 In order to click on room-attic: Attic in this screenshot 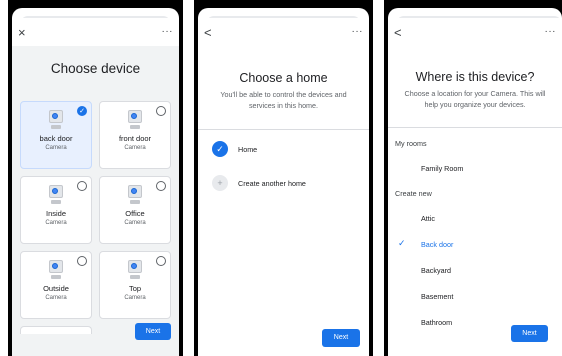, I will do `click(428, 218)`.